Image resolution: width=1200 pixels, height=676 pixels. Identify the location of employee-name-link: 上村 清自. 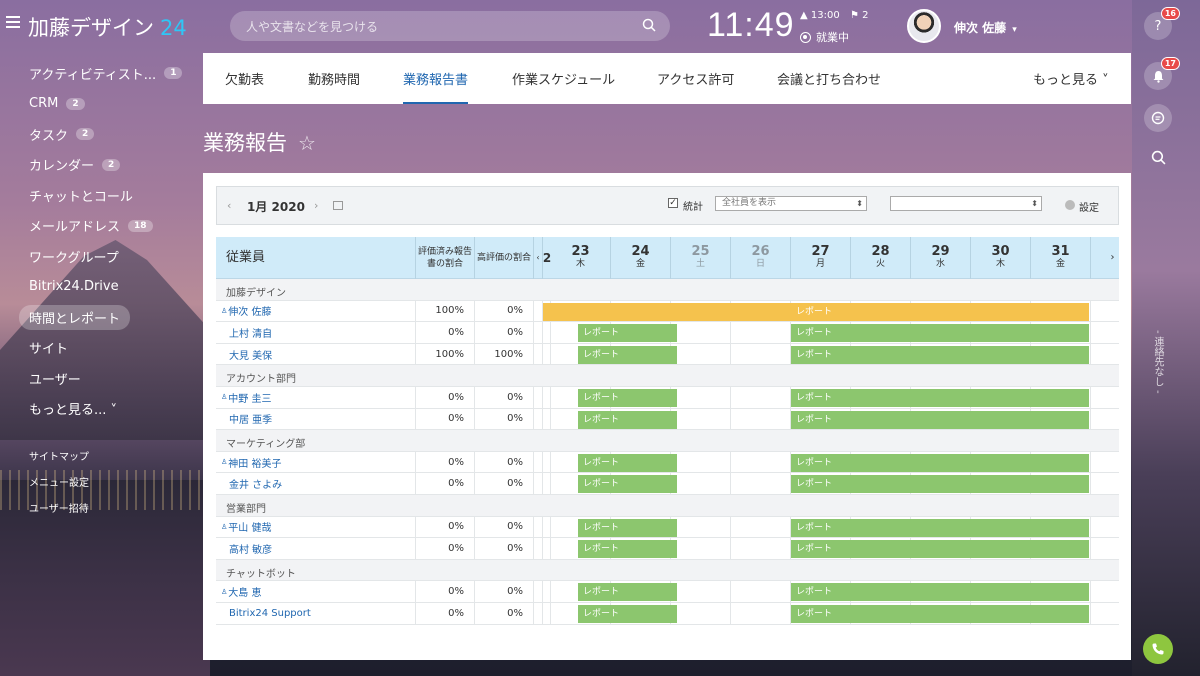
(250, 332).